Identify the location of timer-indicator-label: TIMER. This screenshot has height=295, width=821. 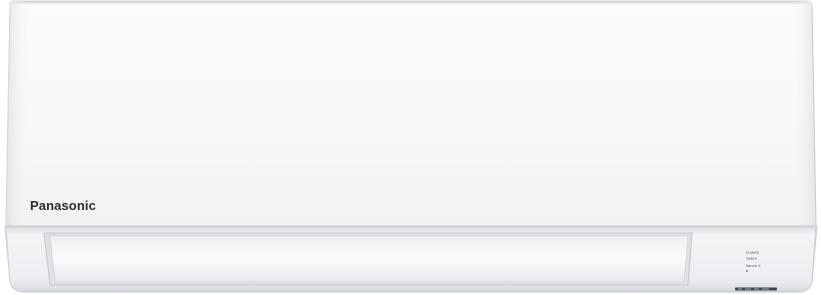
(751, 259).